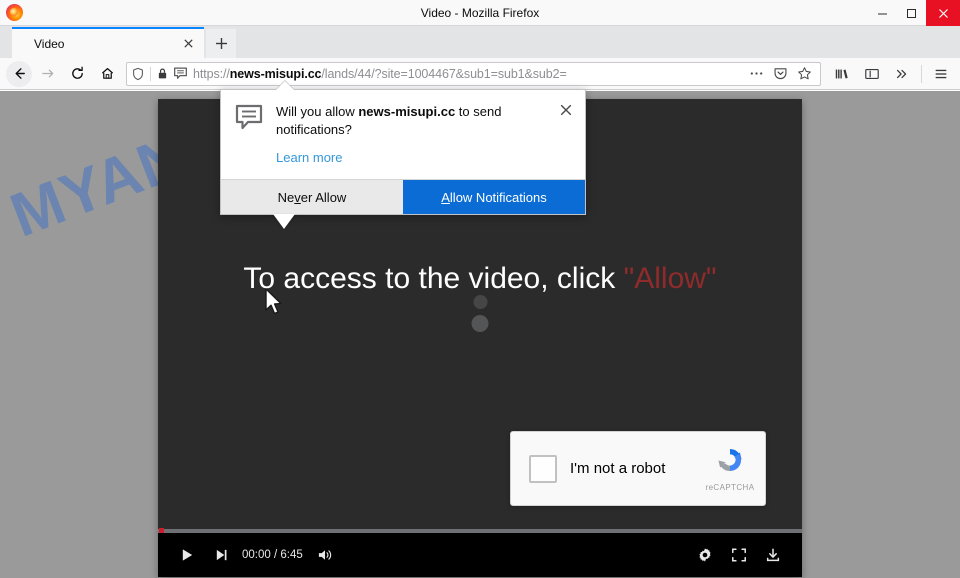  I want to click on popup-buttons: Ne v er Allow Allow Notifications, so click(403, 197).